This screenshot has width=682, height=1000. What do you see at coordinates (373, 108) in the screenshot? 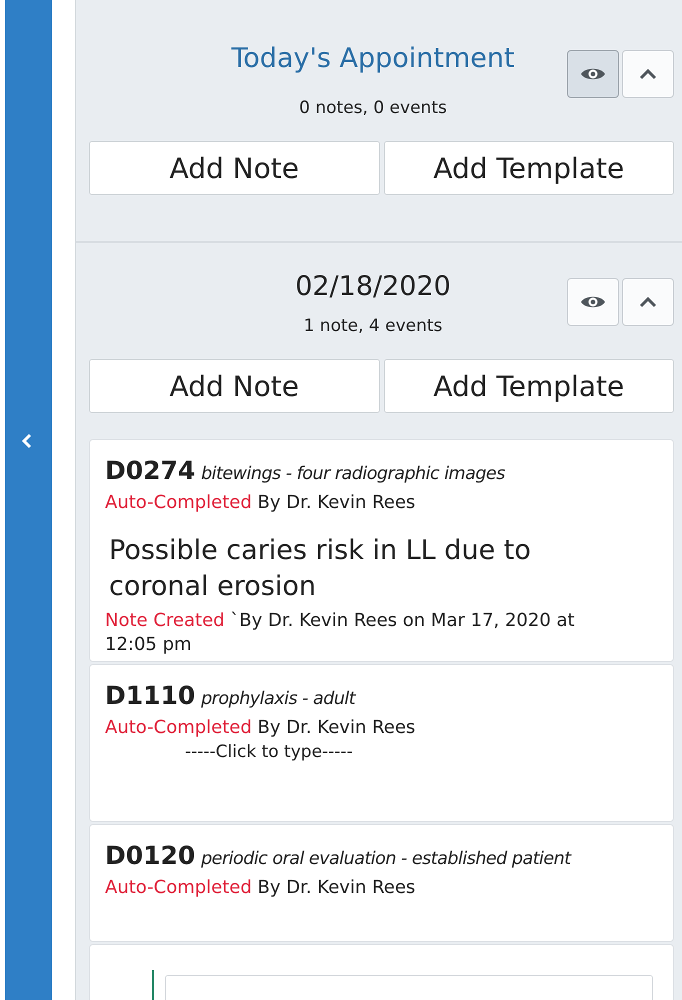
I see `section-summary: 0 notes, 0 events` at bounding box center [373, 108].